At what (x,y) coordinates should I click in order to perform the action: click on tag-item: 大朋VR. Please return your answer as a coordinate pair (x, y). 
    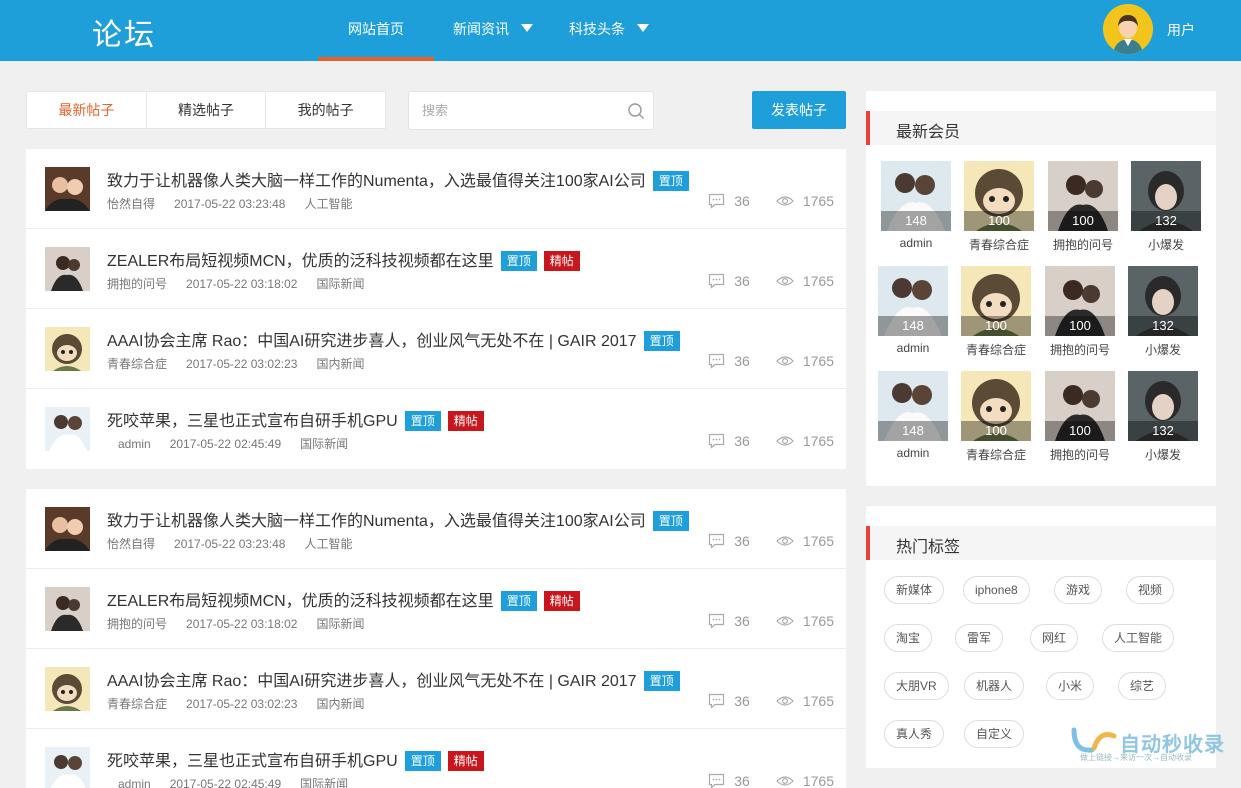
    Looking at the image, I should click on (916, 686).